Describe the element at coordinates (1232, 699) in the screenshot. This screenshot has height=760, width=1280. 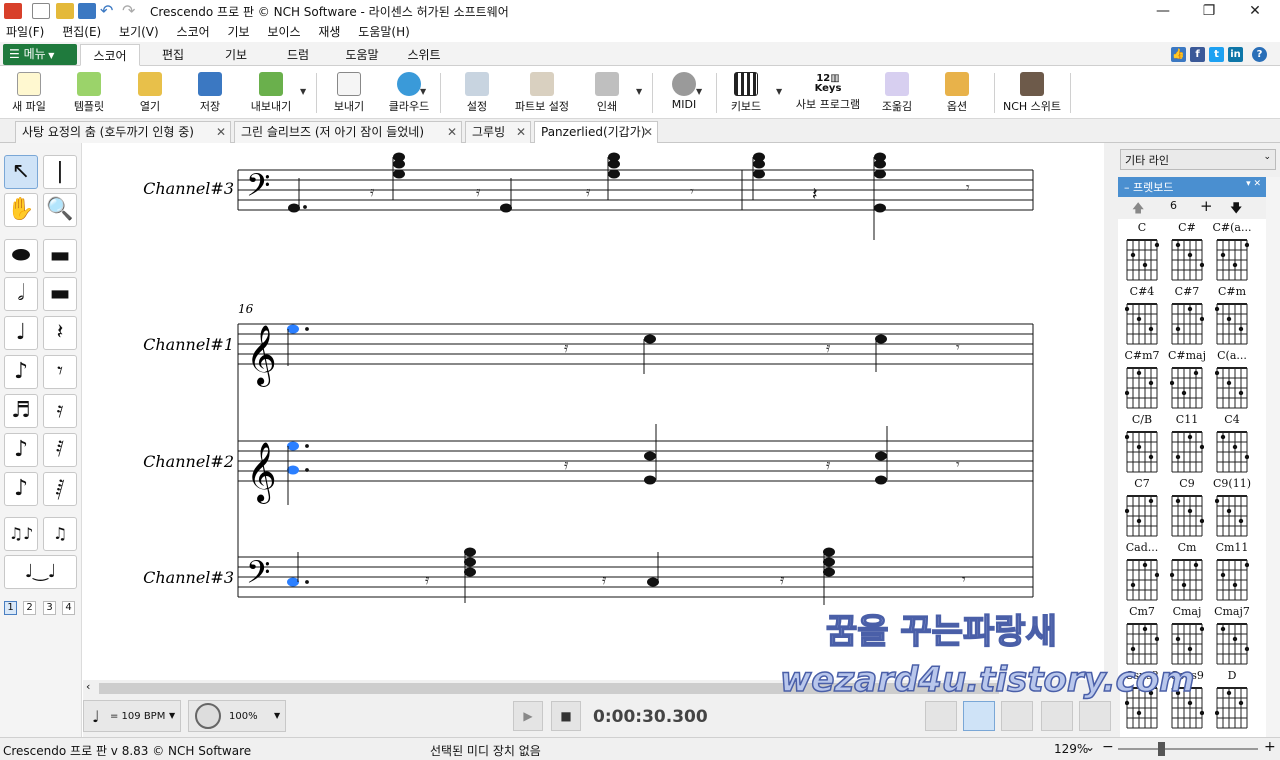
I see `chord-diagram: D` at that location.